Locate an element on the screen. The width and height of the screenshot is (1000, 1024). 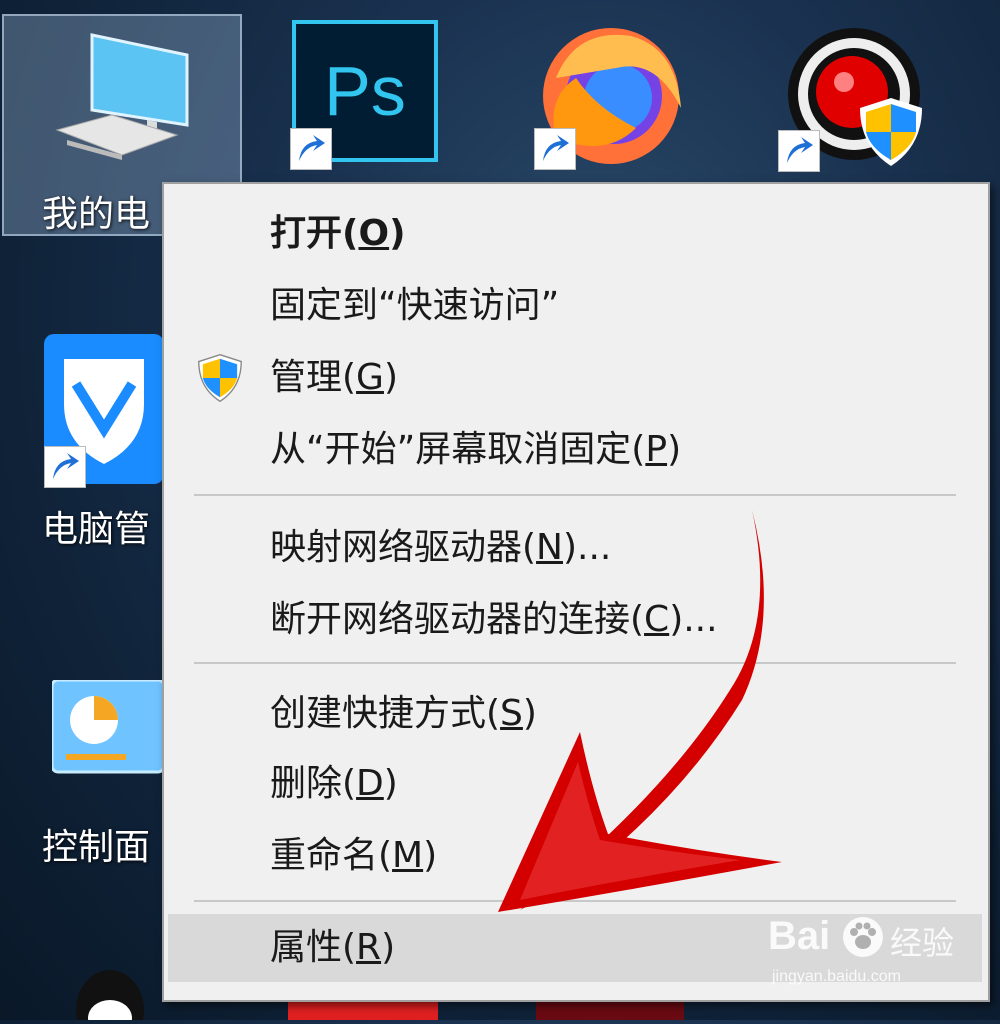
menu-item-accesskey: R is located at coordinates (369, 947).